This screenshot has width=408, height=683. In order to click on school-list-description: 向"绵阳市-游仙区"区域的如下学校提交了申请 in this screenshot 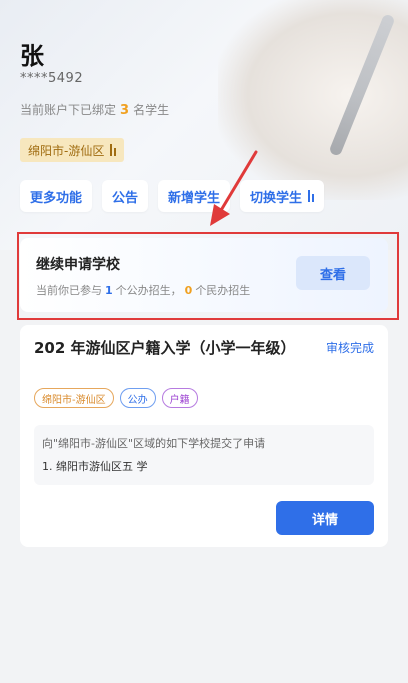, I will do `click(154, 443)`.